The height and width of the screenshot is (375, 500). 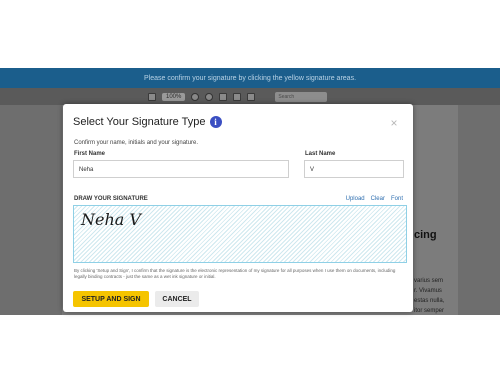 What do you see at coordinates (177, 299) in the screenshot?
I see `cancel-button: CANCEL` at bounding box center [177, 299].